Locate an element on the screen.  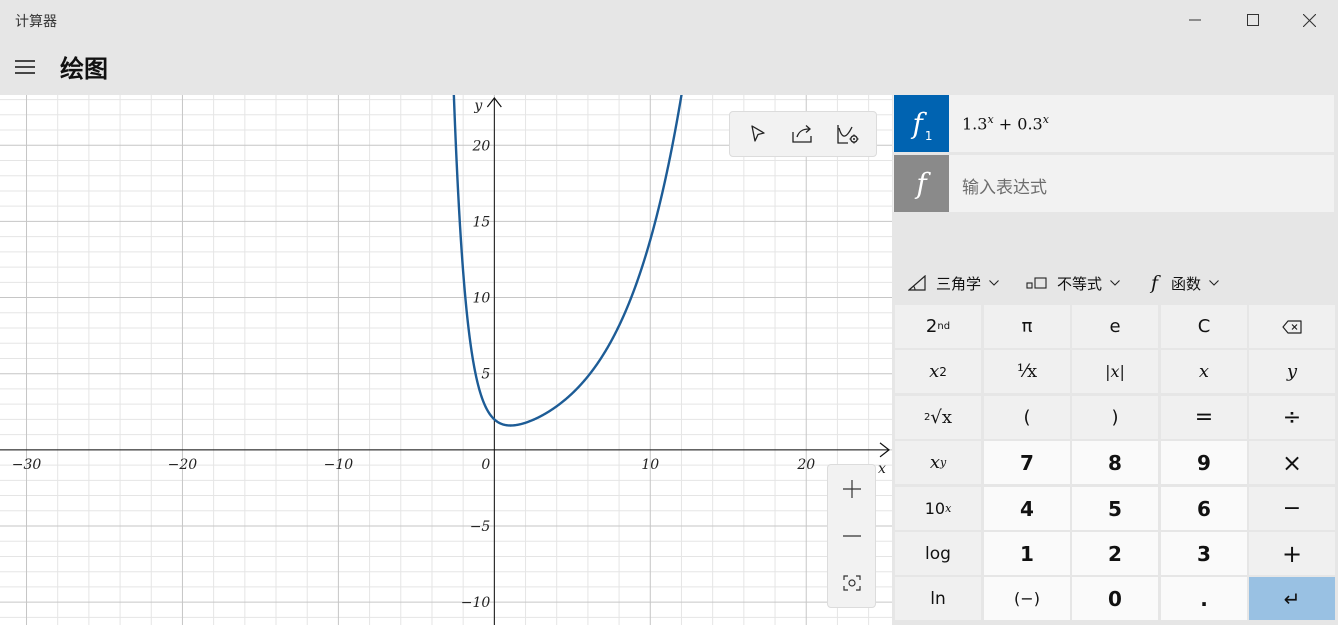
key-label: |x| is located at coordinates (1115, 371).